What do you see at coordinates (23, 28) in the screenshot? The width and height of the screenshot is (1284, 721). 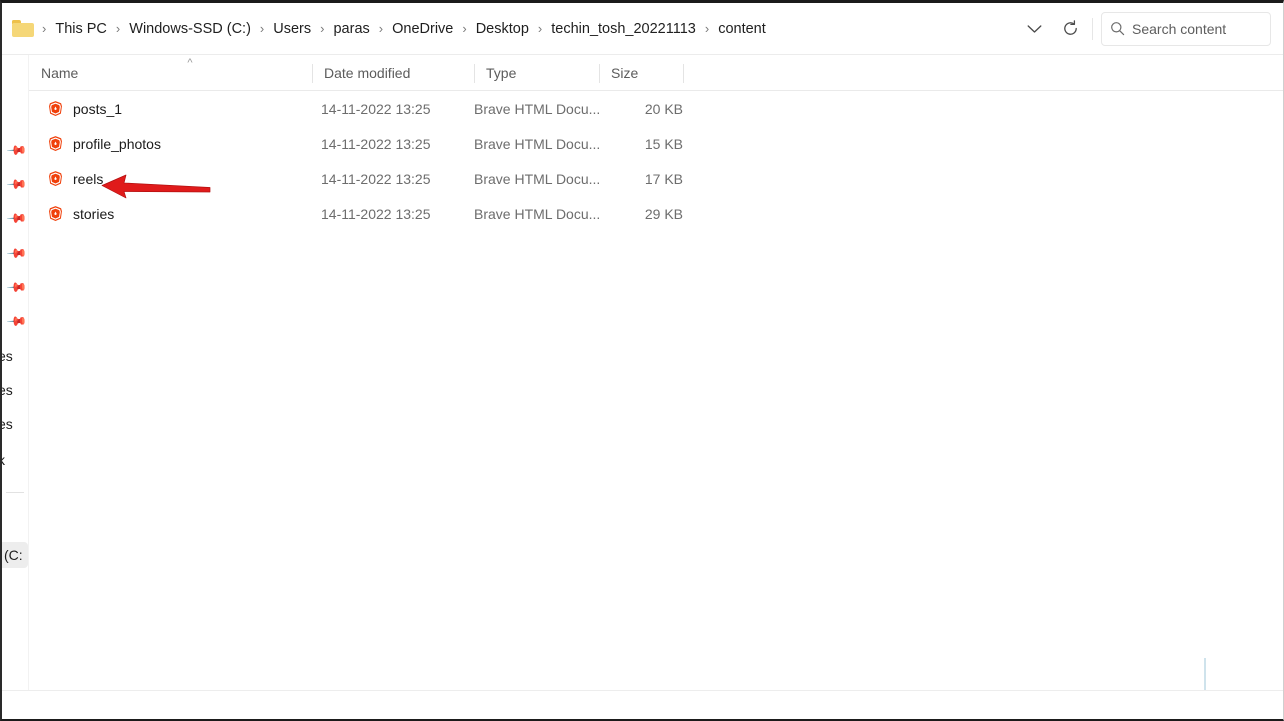 I see `folder-icon` at bounding box center [23, 28].